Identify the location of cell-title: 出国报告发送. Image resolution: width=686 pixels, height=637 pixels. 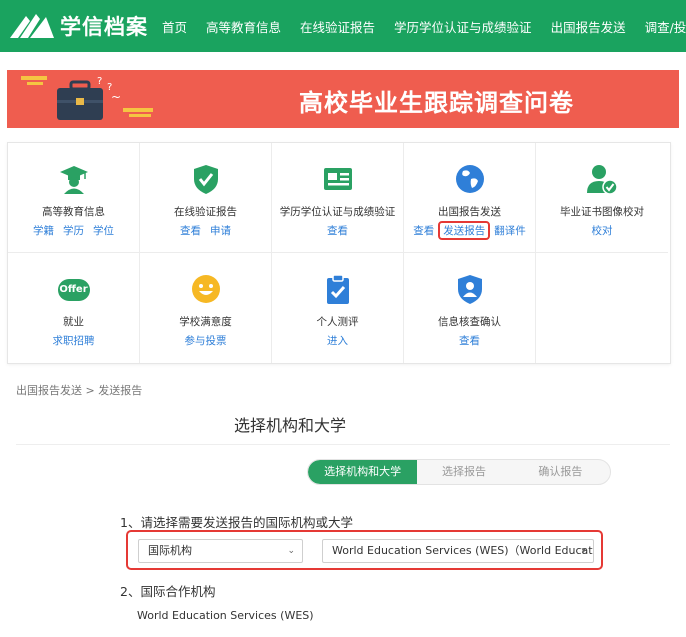
(469, 212).